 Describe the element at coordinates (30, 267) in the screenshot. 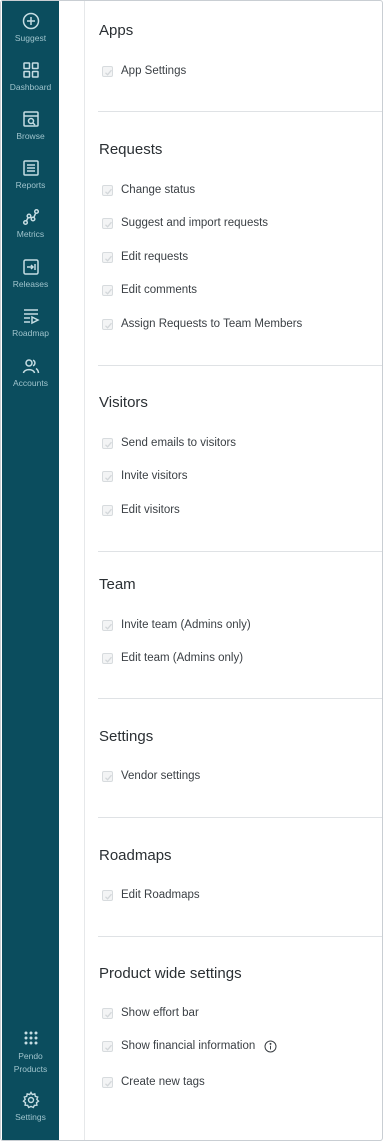

I see `releases-icon` at that location.